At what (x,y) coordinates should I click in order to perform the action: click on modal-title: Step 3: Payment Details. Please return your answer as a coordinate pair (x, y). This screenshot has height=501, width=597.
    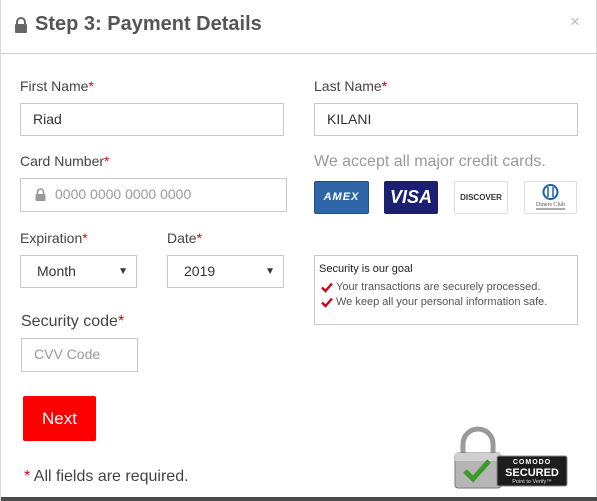
    Looking at the image, I should click on (148, 24).